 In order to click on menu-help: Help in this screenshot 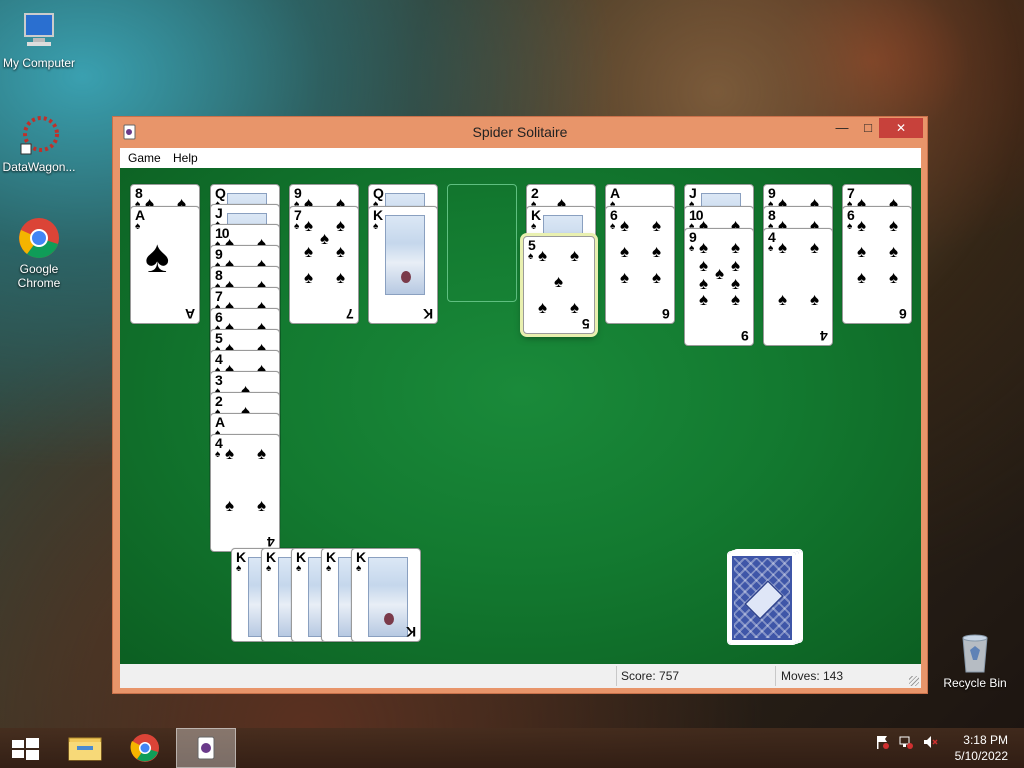, I will do `click(185, 158)`.